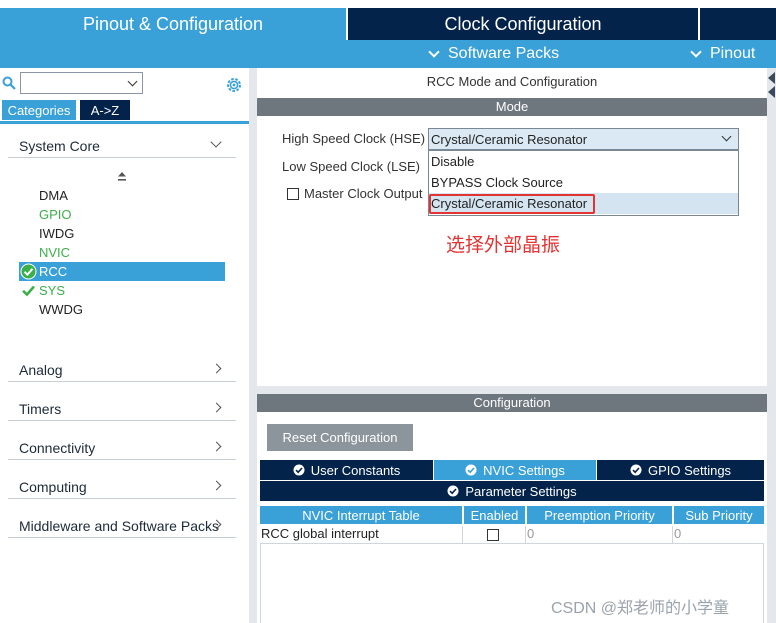  Describe the element at coordinates (503, 245) in the screenshot. I see `annotation-text: 选择外部晶振` at that location.